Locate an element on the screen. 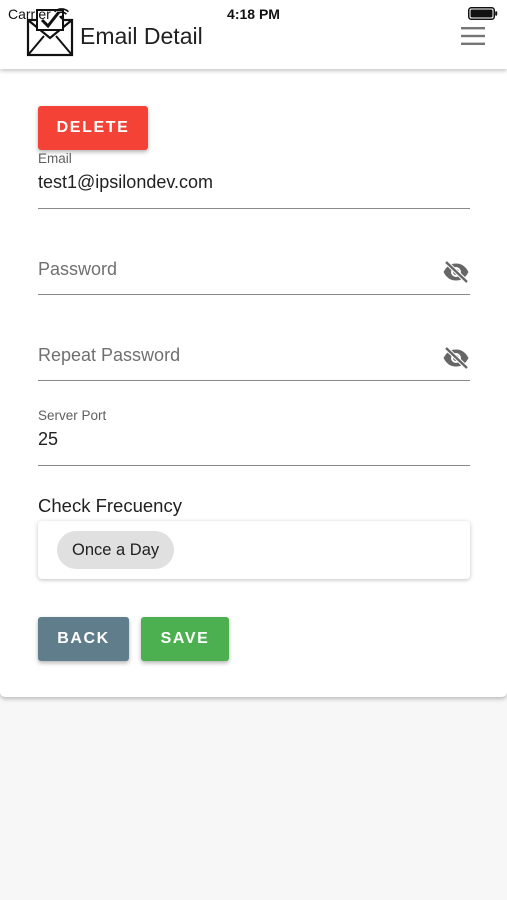 Image resolution: width=507 pixels, height=900 pixels. frequency-chip-selected: Once a Day is located at coordinates (116, 550).